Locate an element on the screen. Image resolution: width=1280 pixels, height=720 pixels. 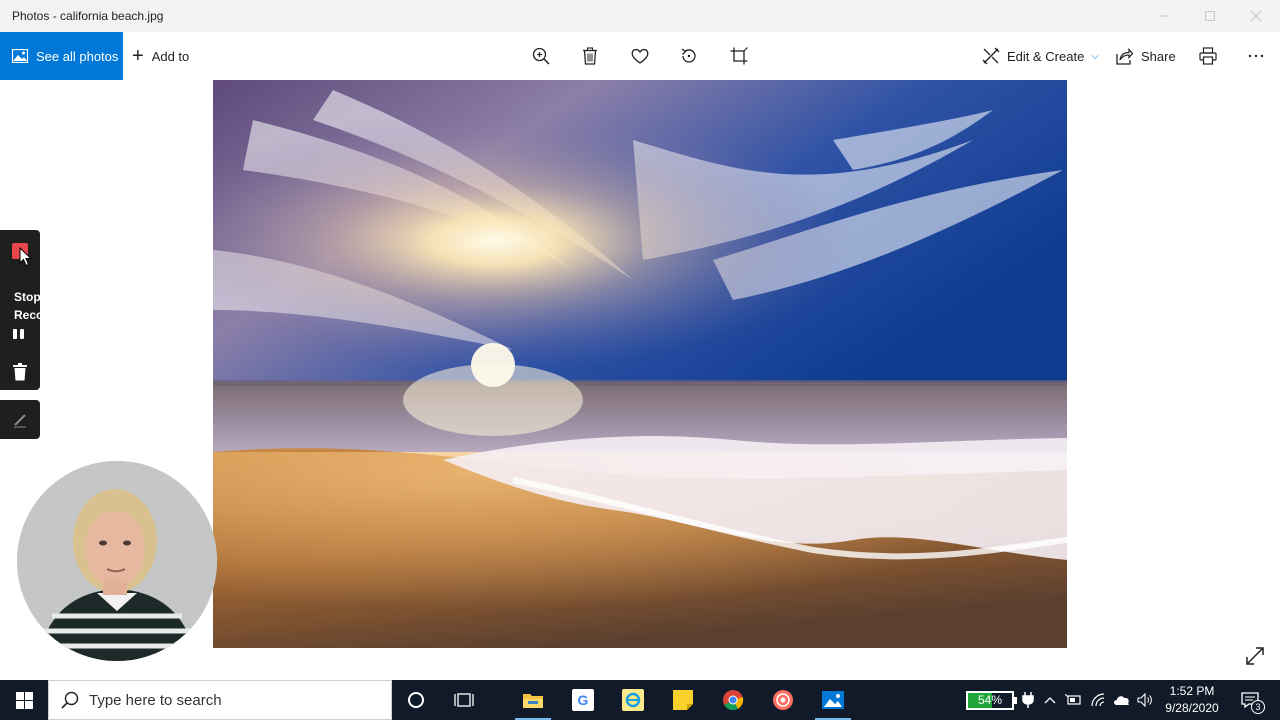
taskbar-clock: 1:52 PM 9/28/2020 is located at coordinates (1192, 700).